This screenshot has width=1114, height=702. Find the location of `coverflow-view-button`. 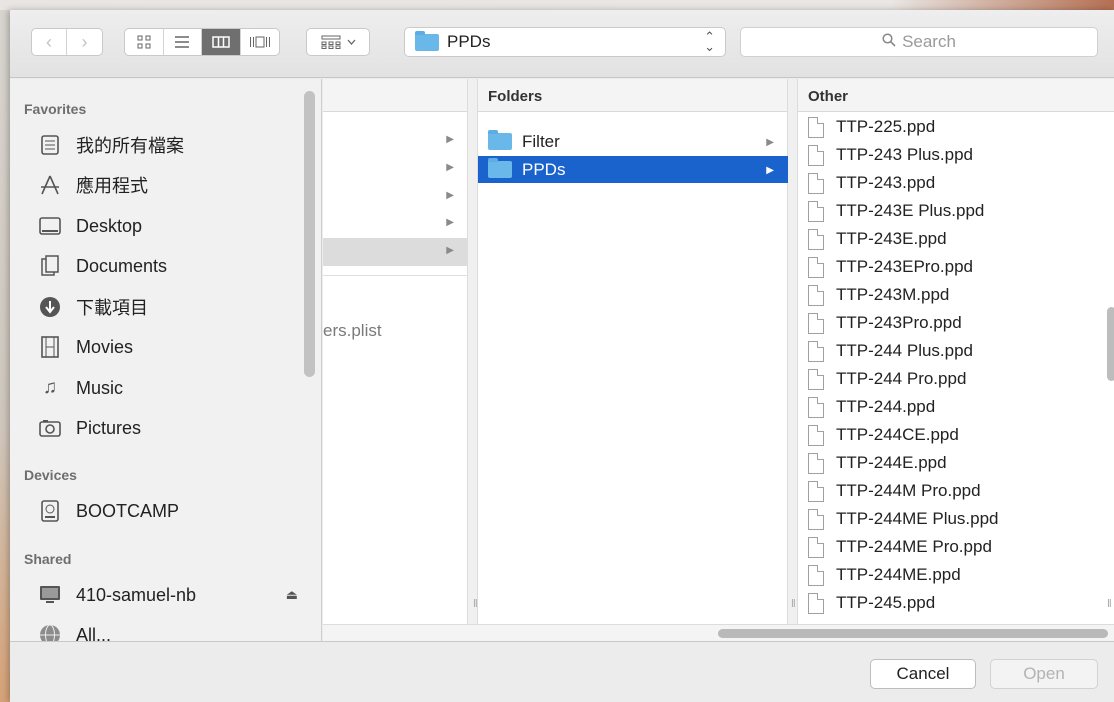

coverflow-view-button is located at coordinates (260, 42).